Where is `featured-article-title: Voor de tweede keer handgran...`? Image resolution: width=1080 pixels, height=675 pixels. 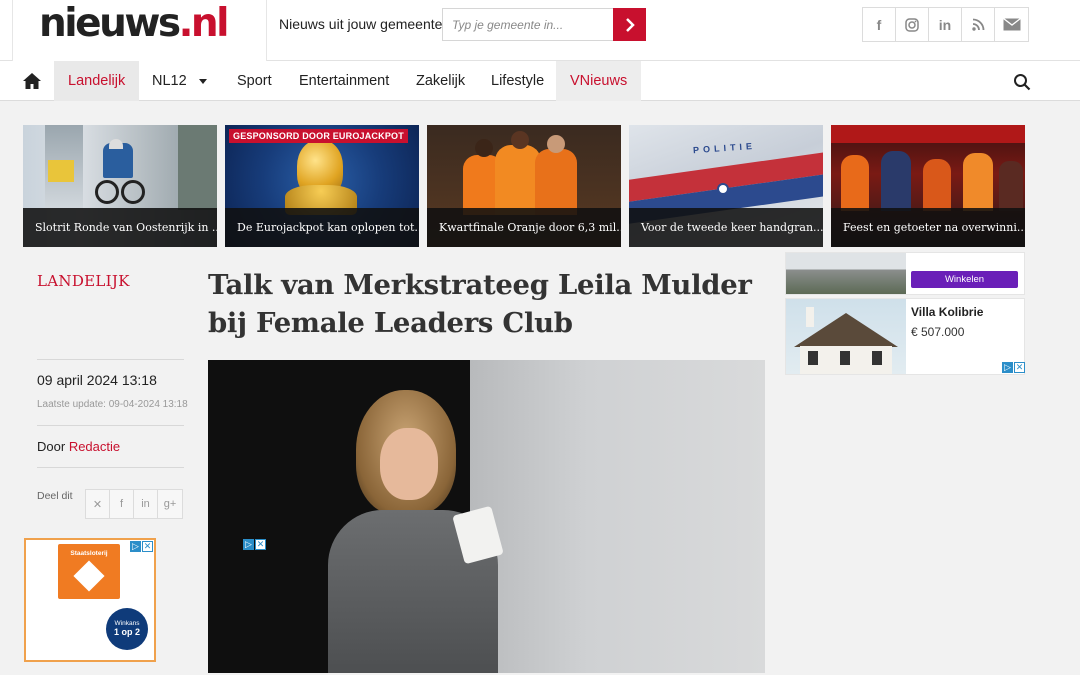 featured-article-title: Voor de tweede keer handgran... is located at coordinates (726, 227).